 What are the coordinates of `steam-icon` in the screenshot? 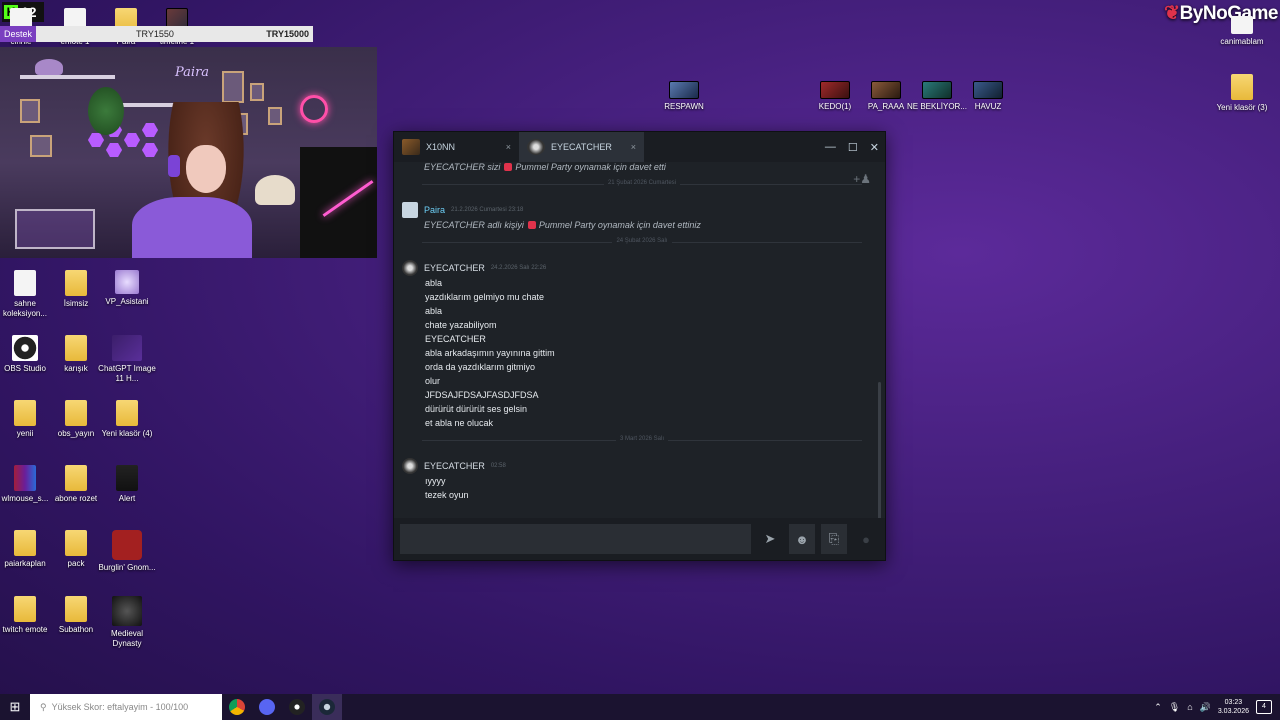 It's located at (327, 707).